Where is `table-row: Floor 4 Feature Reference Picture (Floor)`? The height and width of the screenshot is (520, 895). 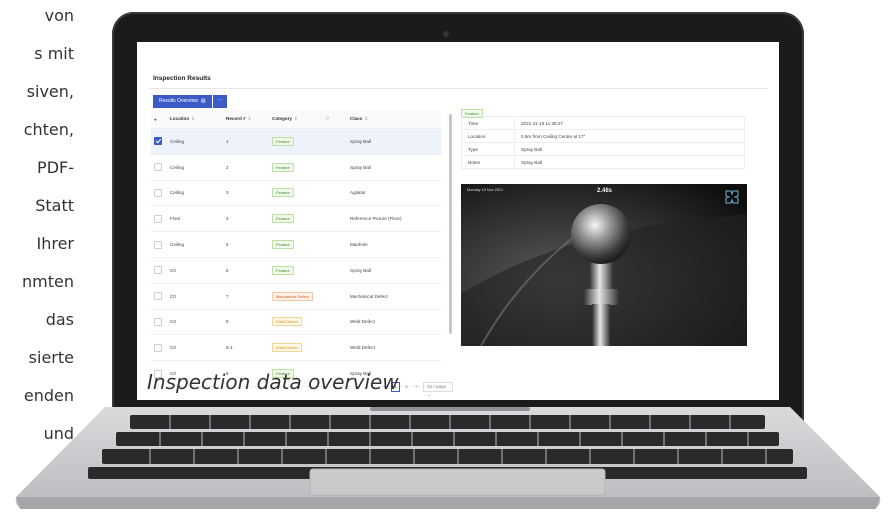
table-row: Floor 4 Feature Reference Picture (Floor) is located at coordinates (296, 219).